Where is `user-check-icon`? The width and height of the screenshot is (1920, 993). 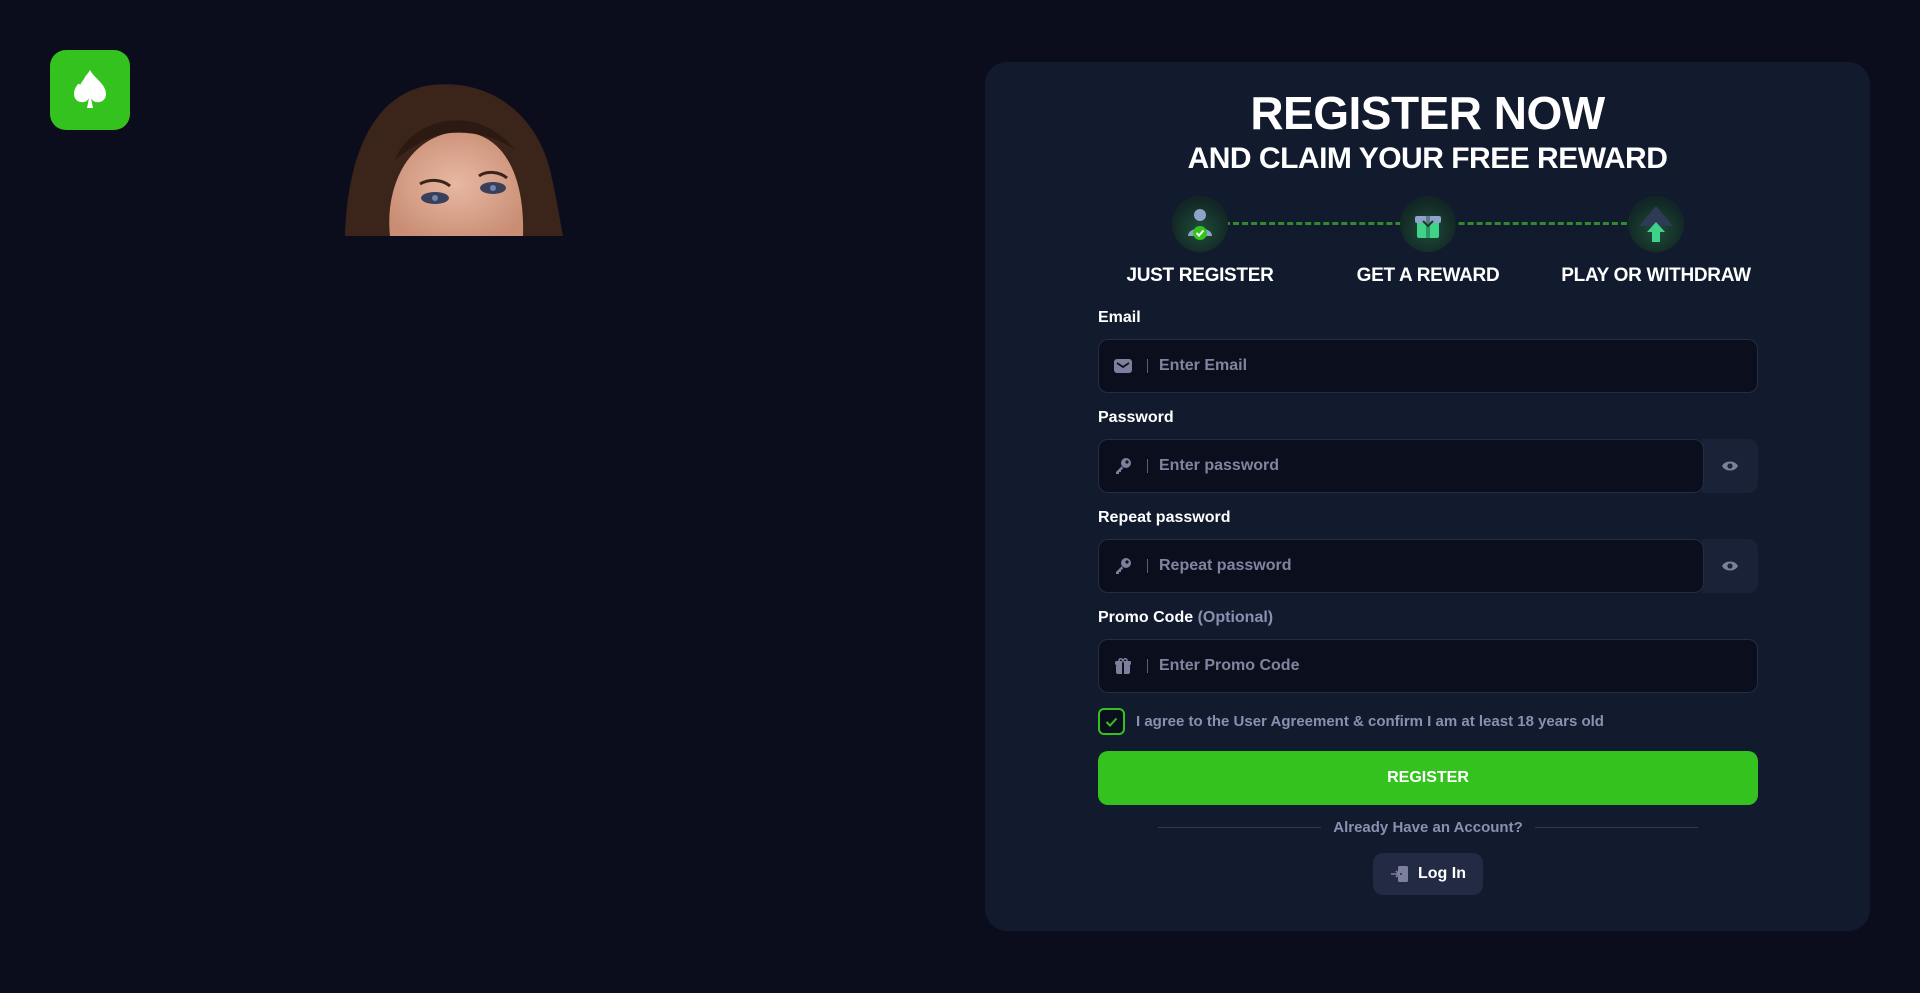 user-check-icon is located at coordinates (1200, 224).